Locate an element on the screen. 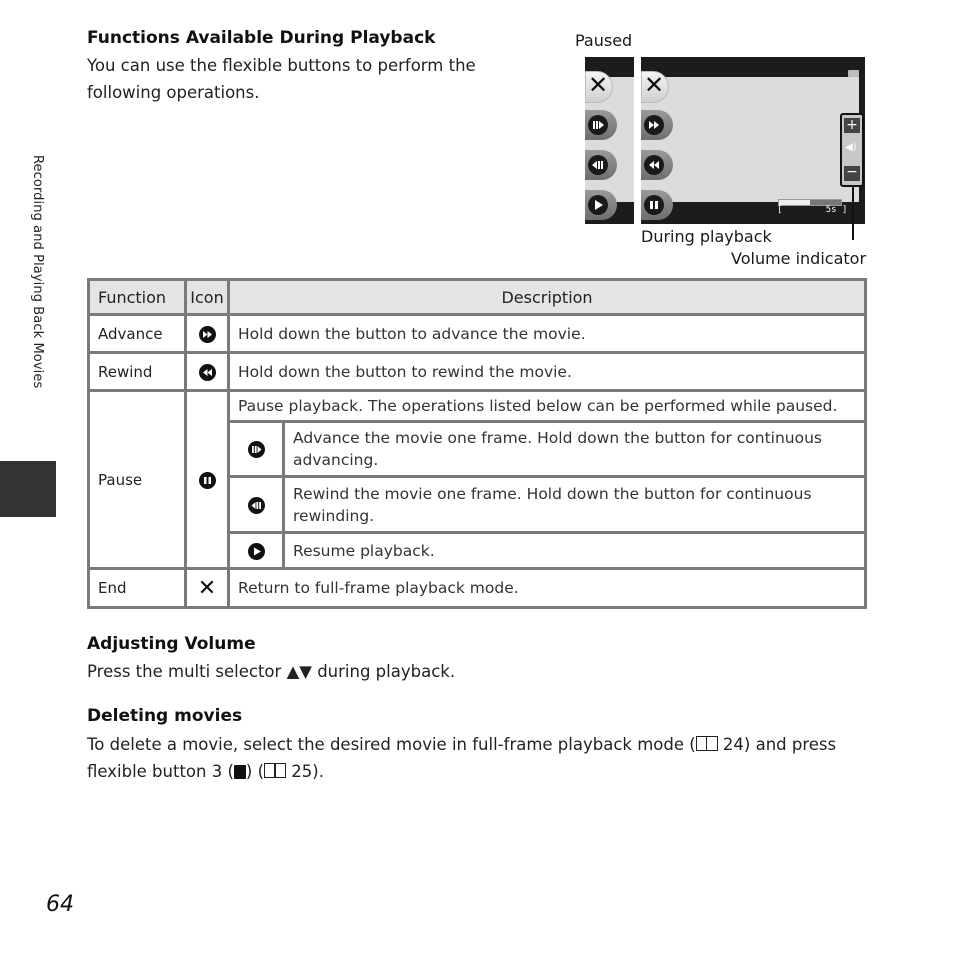 This screenshot has width=954, height=954. function-pause: Pause is located at coordinates (137, 479).